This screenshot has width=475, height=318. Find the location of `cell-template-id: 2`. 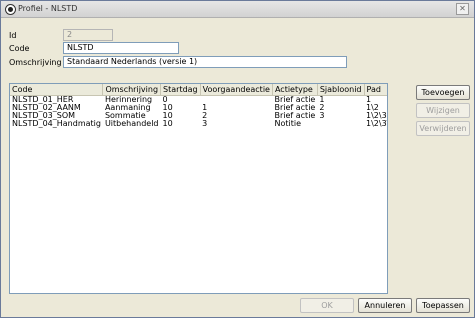

cell-template-id: 2 is located at coordinates (322, 108).